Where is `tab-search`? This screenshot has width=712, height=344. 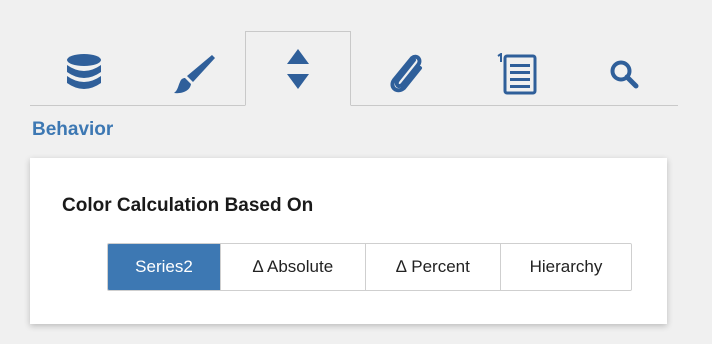 tab-search is located at coordinates (624, 74).